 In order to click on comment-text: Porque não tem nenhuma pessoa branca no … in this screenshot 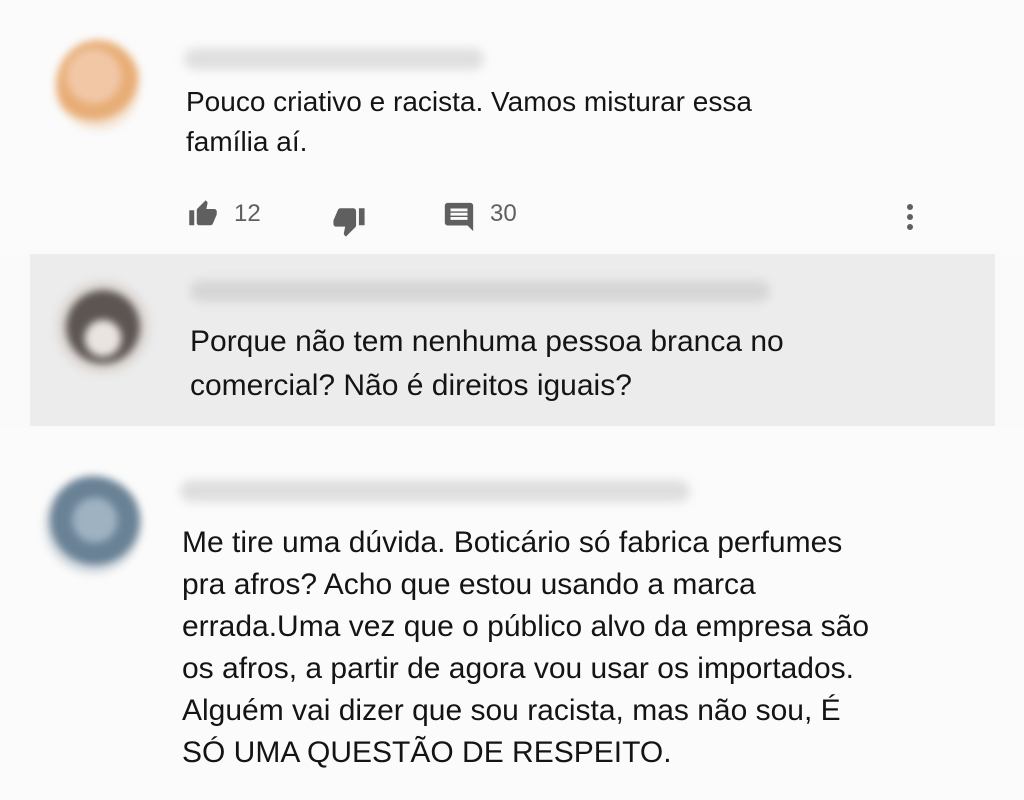, I will do `click(487, 363)`.